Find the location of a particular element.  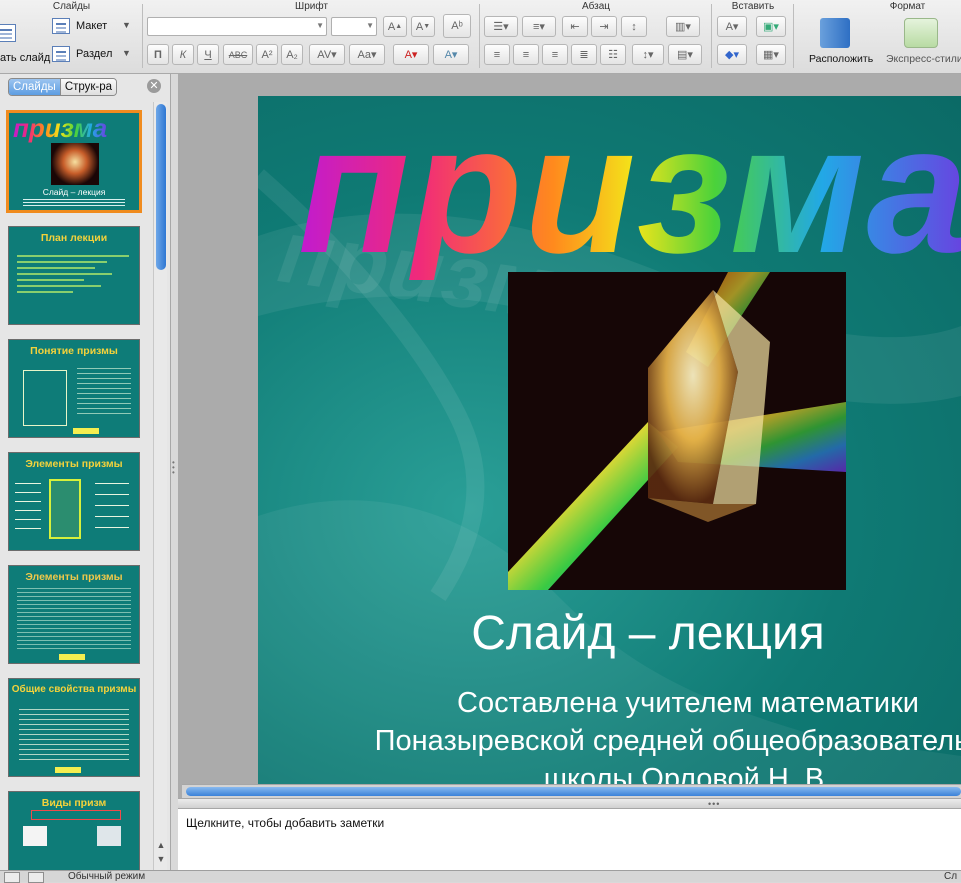

close-pane-icon: ✕ is located at coordinates (154, 86).